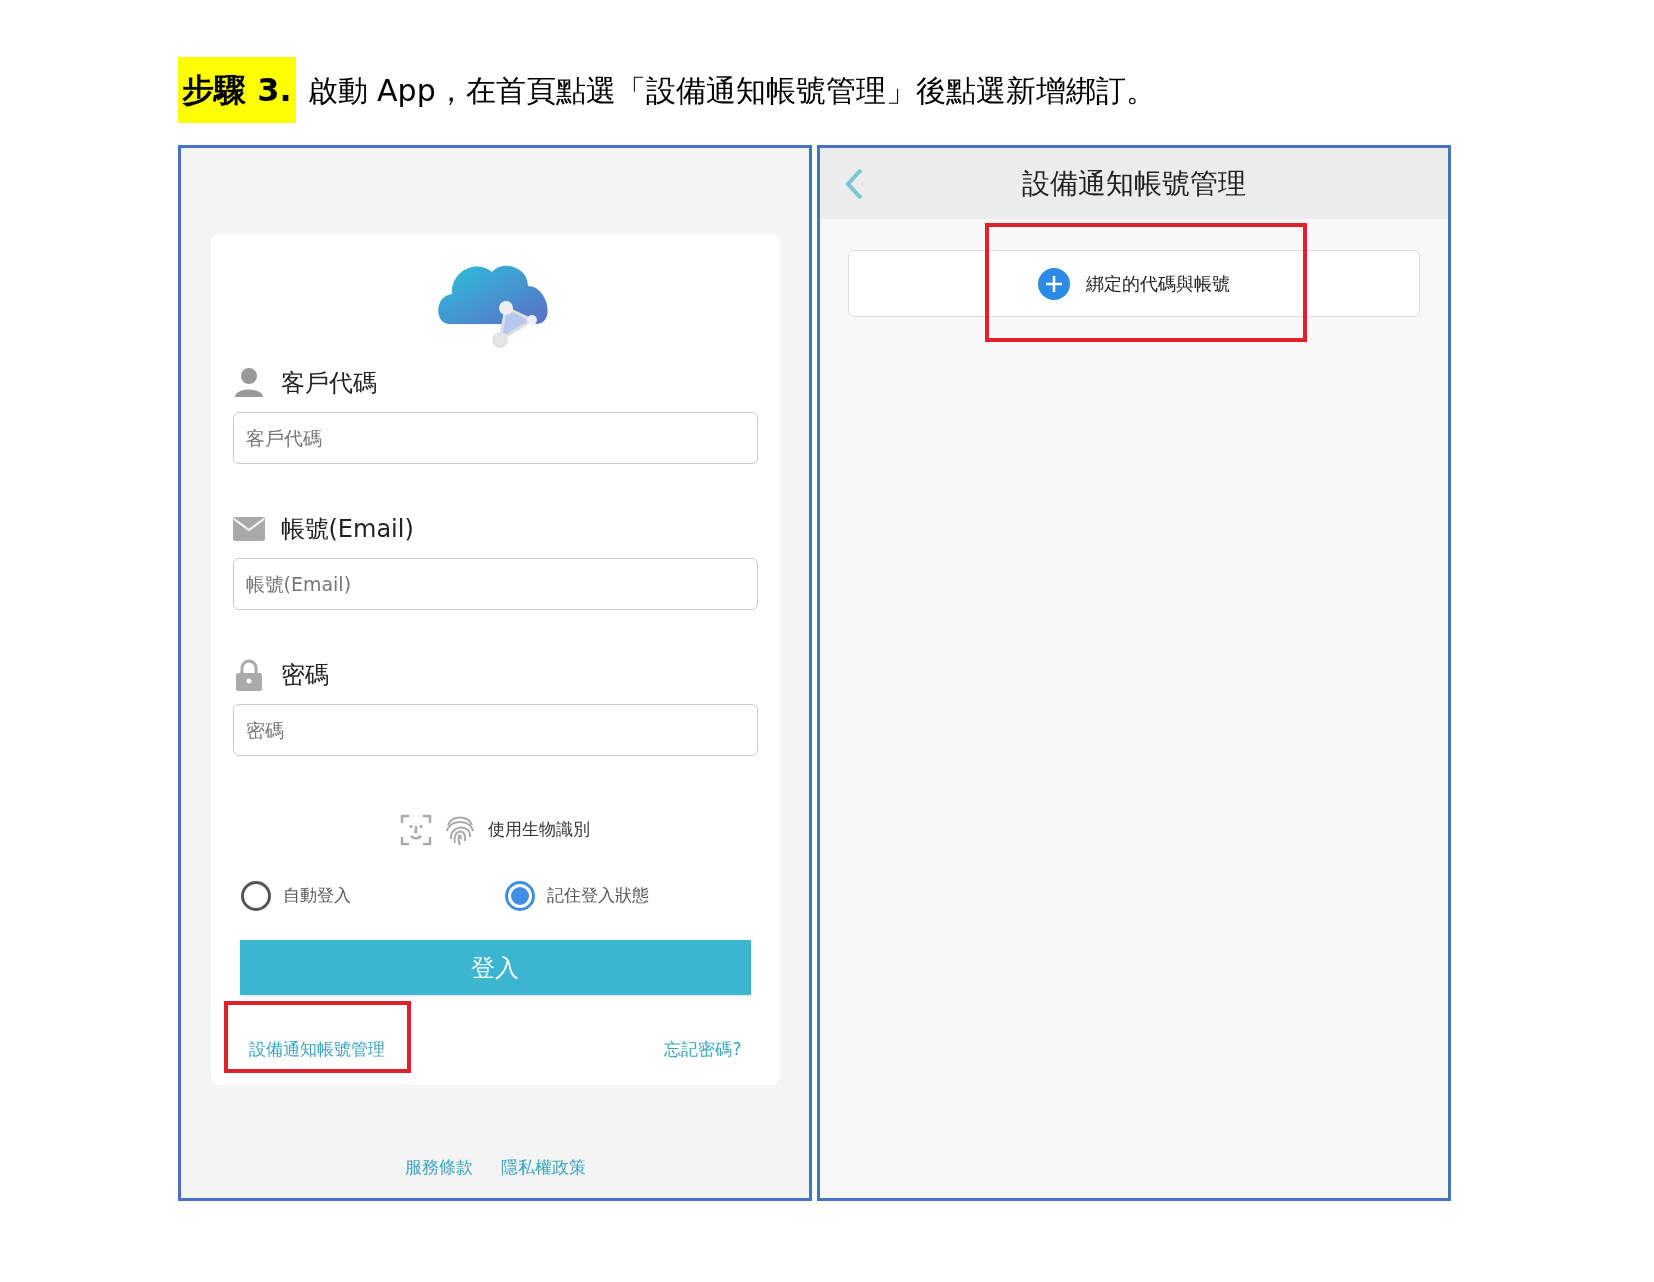 The width and height of the screenshot is (1654, 1282). Describe the element at coordinates (598, 896) in the screenshot. I see `option-label: 記住登入狀態` at that location.